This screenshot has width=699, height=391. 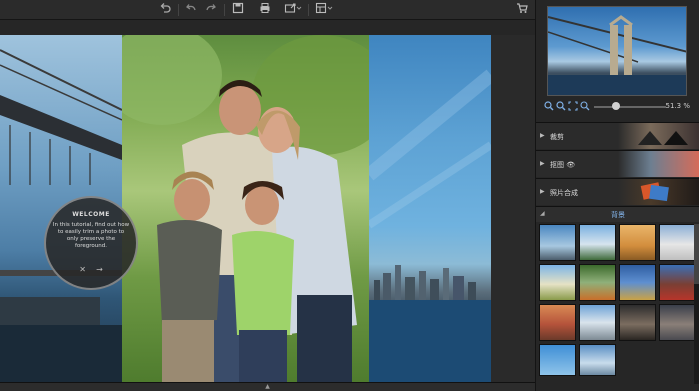 What do you see at coordinates (191, 10) in the screenshot?
I see `back-arrow-icon` at bounding box center [191, 10].